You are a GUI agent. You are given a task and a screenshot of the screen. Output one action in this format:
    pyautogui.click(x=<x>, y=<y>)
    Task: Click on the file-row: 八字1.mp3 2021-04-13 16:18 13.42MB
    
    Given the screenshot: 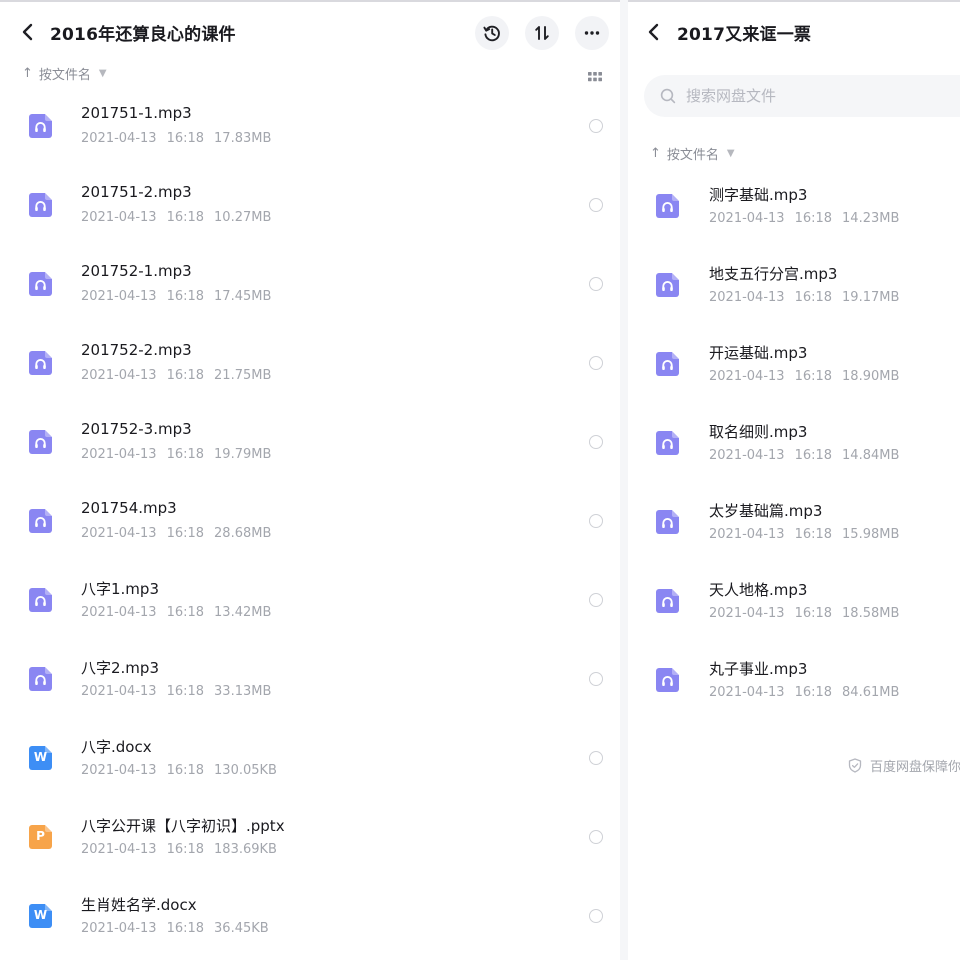 What is the action you would take?
    pyautogui.click(x=310, y=601)
    